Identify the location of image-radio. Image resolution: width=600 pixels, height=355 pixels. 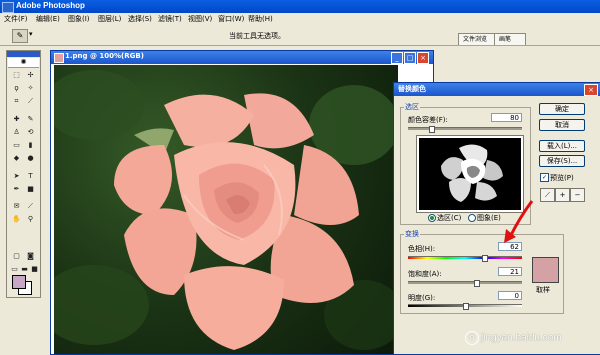
(472, 218).